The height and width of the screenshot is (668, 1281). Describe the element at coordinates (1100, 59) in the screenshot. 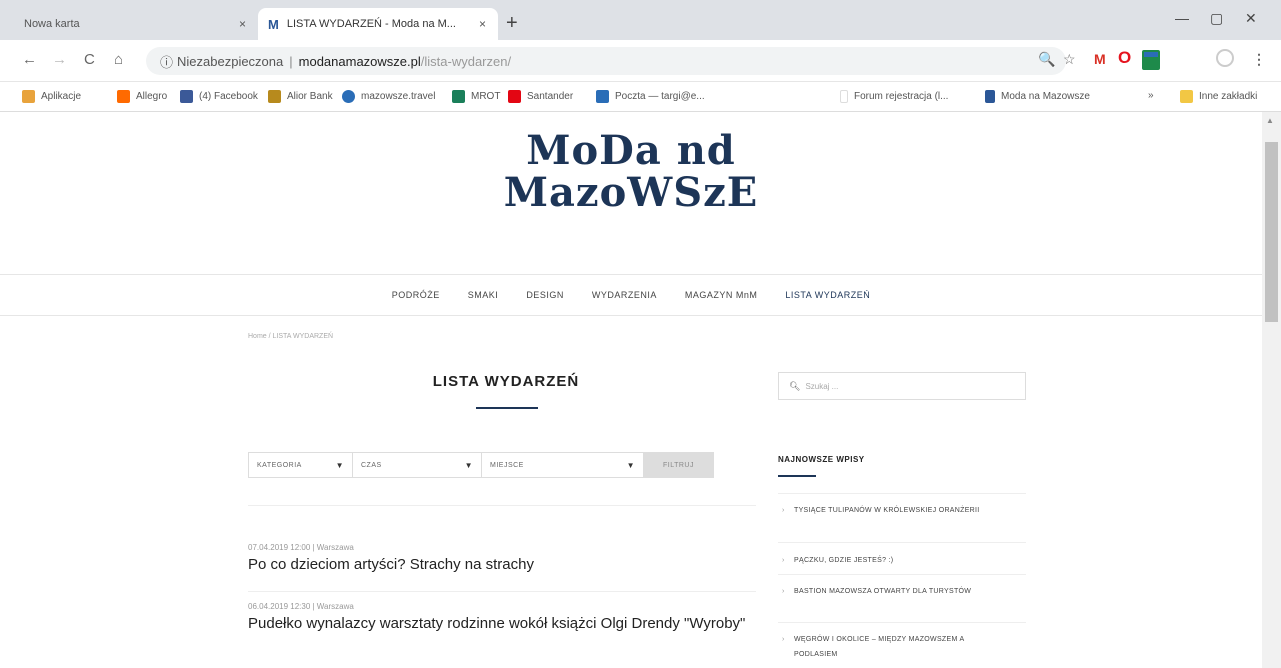

I see `gmail-extension-icon: M` at that location.